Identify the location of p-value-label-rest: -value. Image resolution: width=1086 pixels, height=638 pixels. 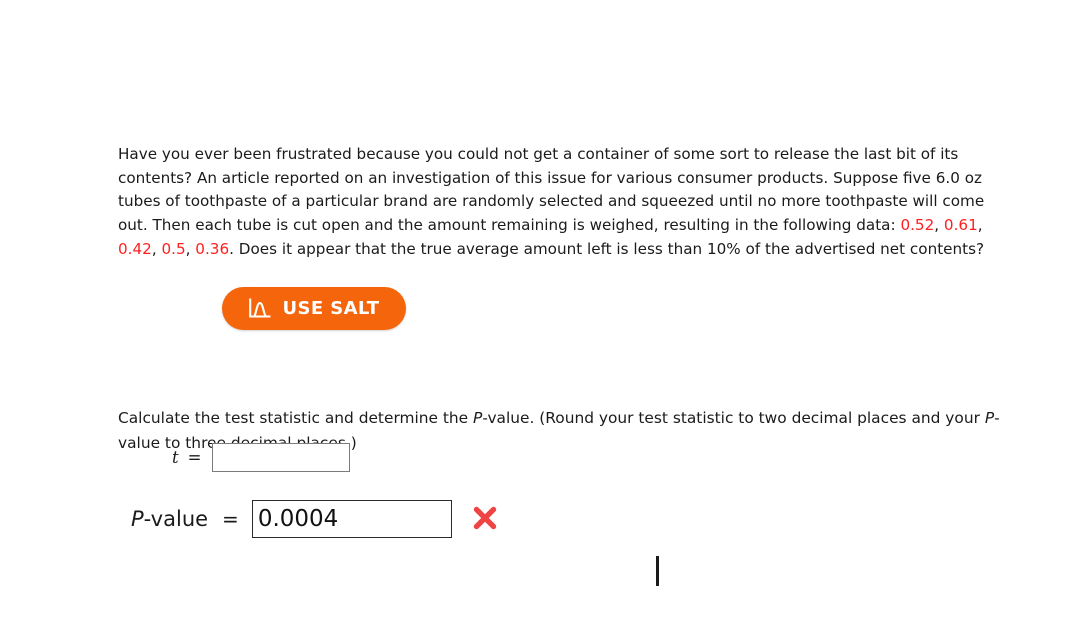
(176, 519).